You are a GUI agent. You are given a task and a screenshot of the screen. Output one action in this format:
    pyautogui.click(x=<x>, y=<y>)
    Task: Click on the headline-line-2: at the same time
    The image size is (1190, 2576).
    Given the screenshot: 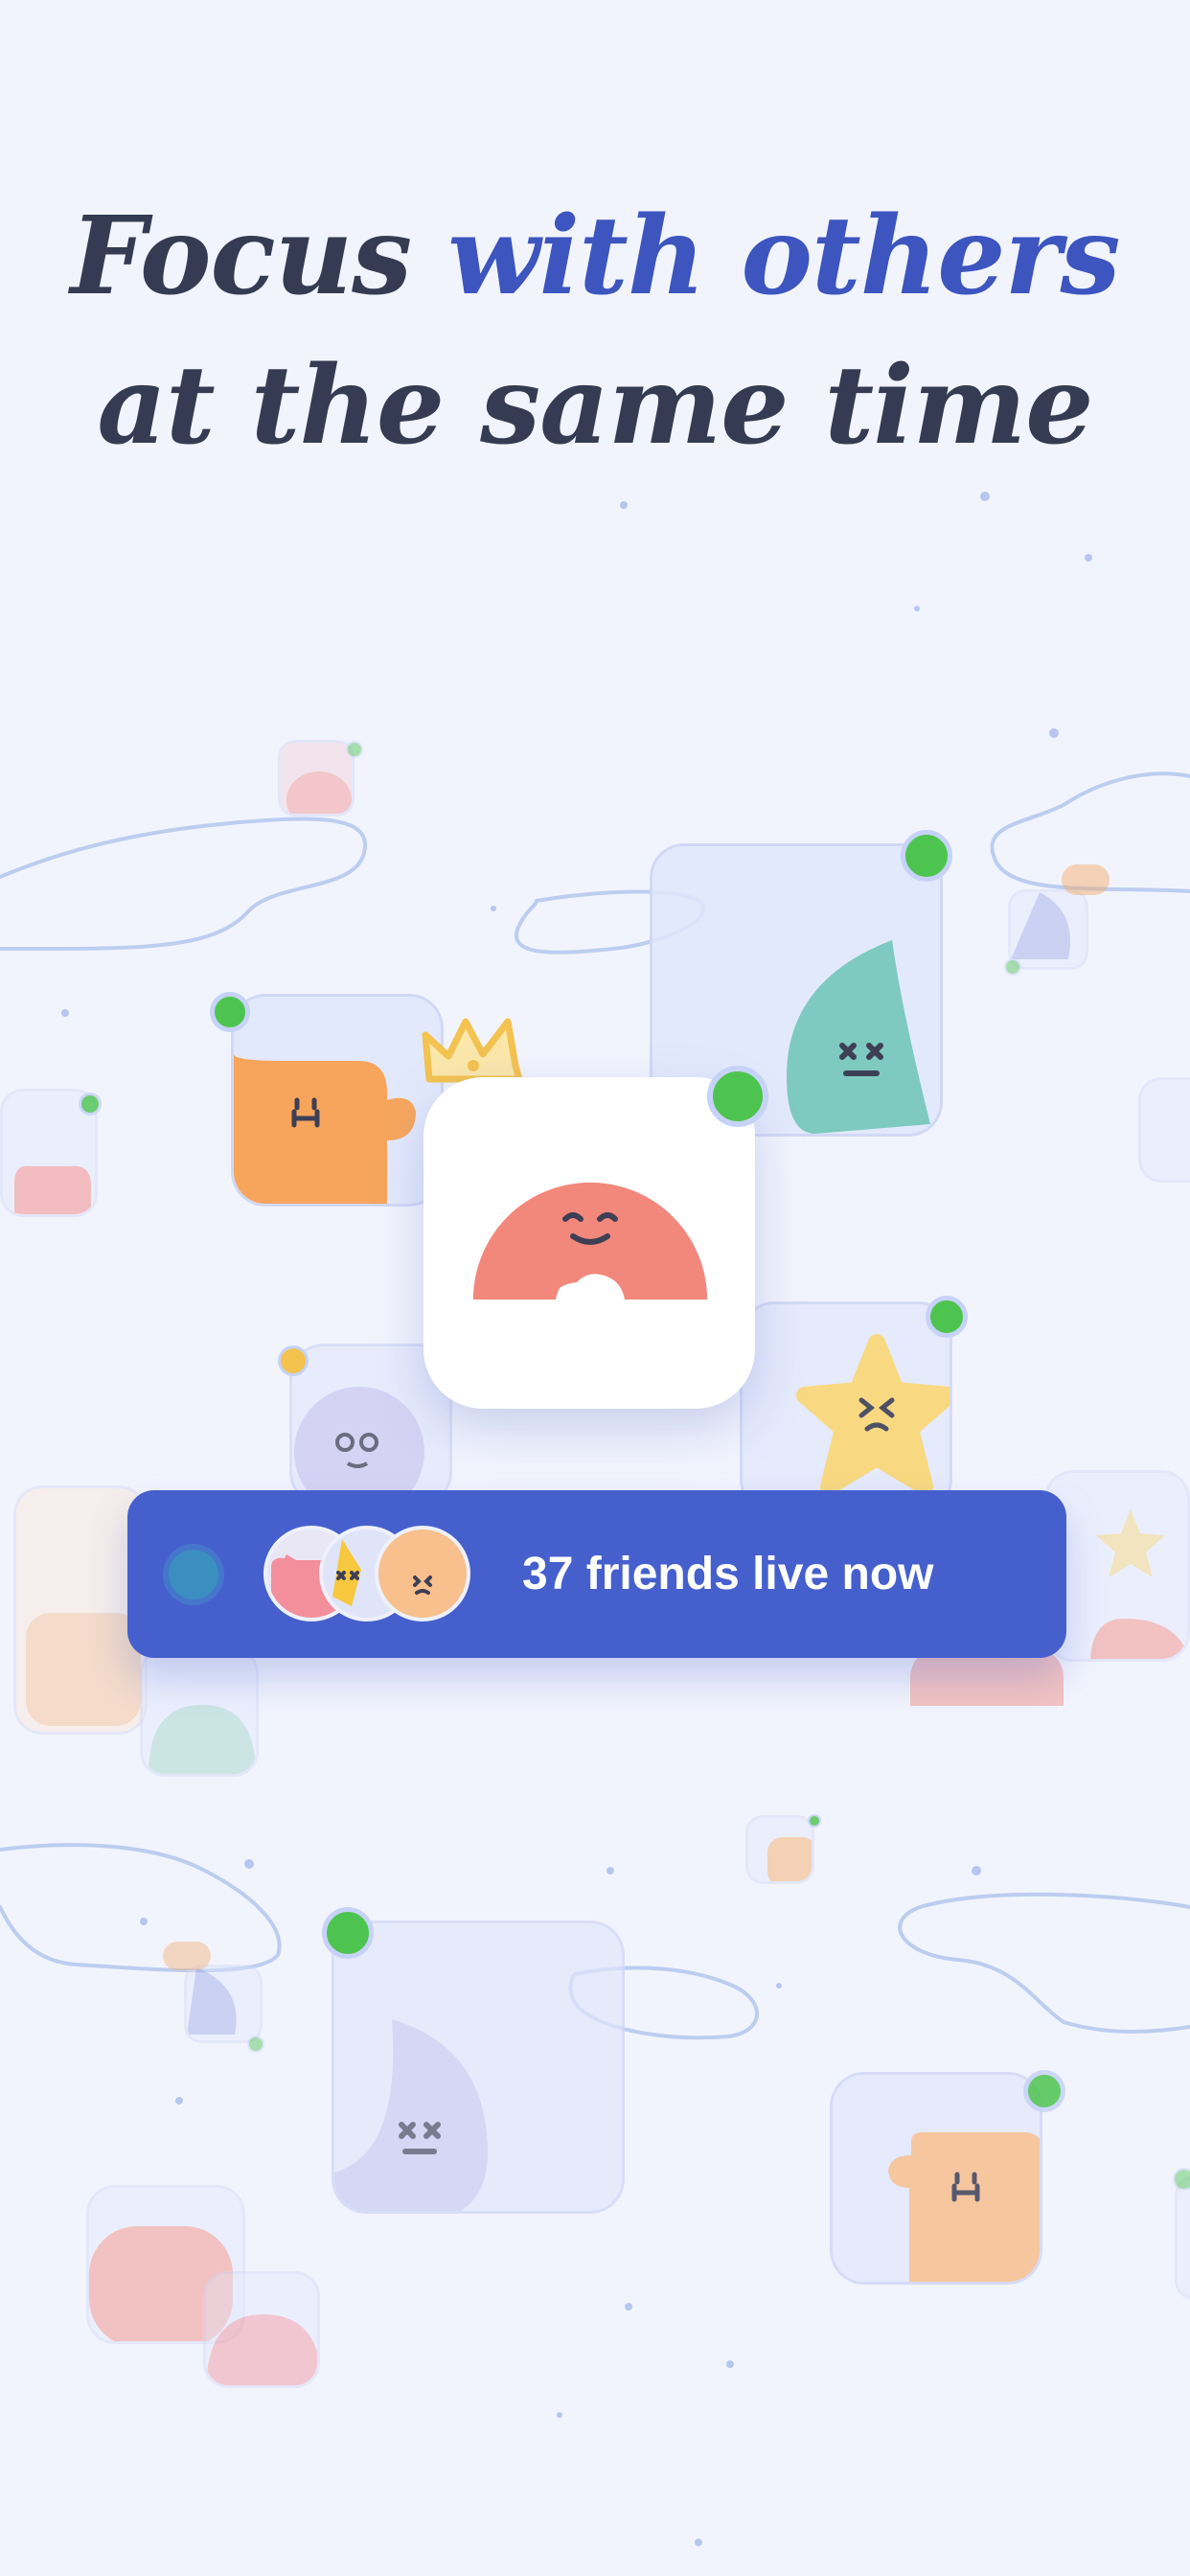 What is the action you would take?
    pyautogui.click(x=595, y=406)
    